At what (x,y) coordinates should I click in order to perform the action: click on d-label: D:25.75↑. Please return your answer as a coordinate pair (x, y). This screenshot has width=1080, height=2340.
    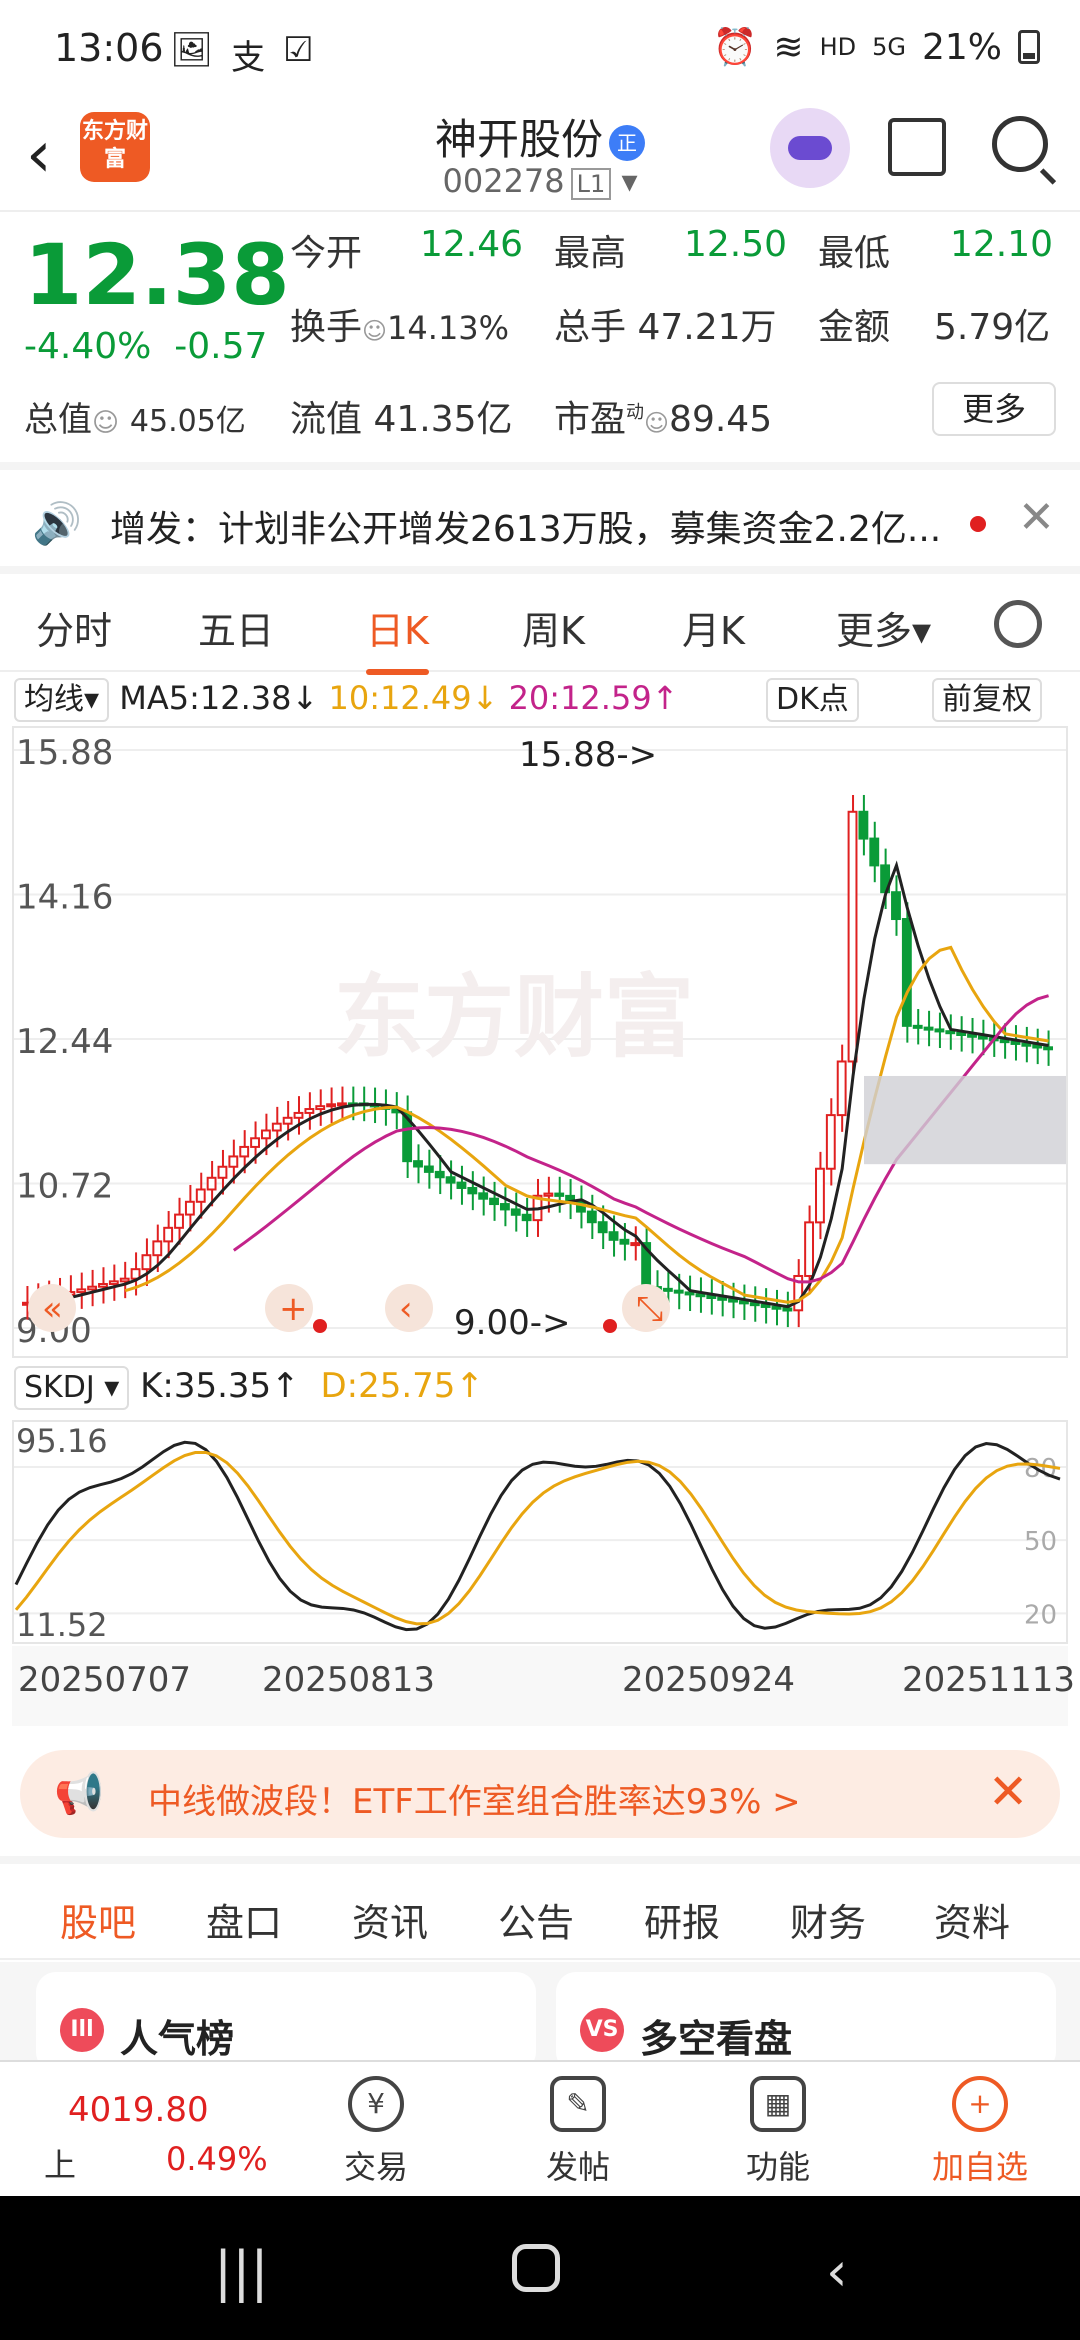
    Looking at the image, I should click on (402, 1386).